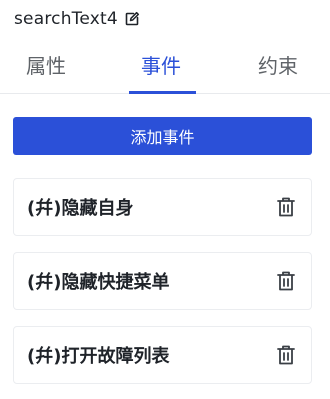 The height and width of the screenshot is (399, 330). What do you see at coordinates (162, 207) in the screenshot?
I see `event-item: (幷)隐藏自身` at bounding box center [162, 207].